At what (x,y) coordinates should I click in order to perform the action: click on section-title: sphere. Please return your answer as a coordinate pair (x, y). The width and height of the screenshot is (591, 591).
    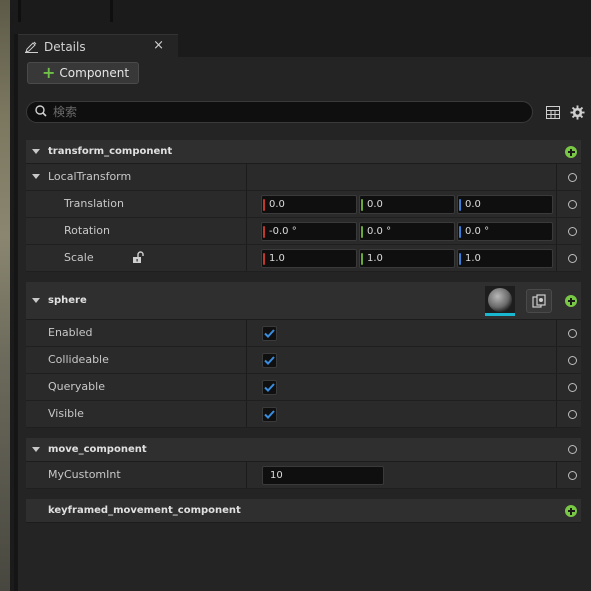
    Looking at the image, I should click on (67, 300).